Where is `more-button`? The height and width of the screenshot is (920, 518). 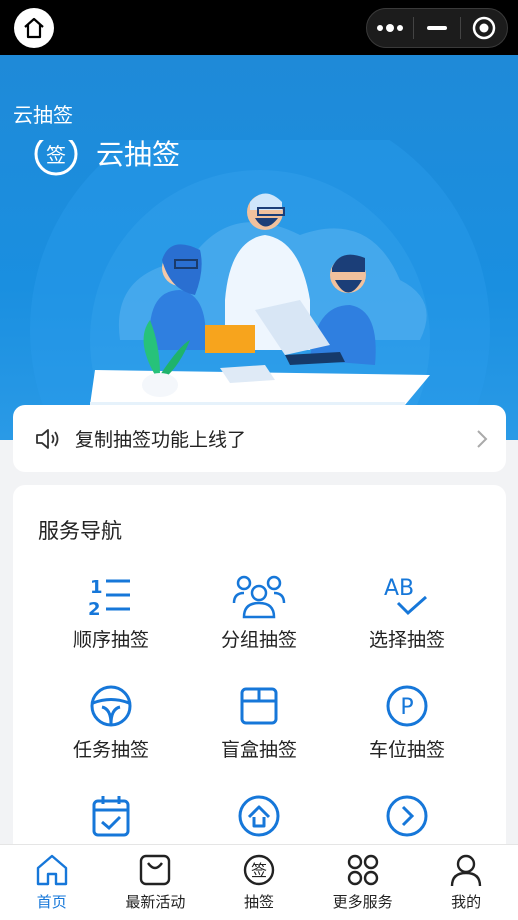 more-button is located at coordinates (390, 28).